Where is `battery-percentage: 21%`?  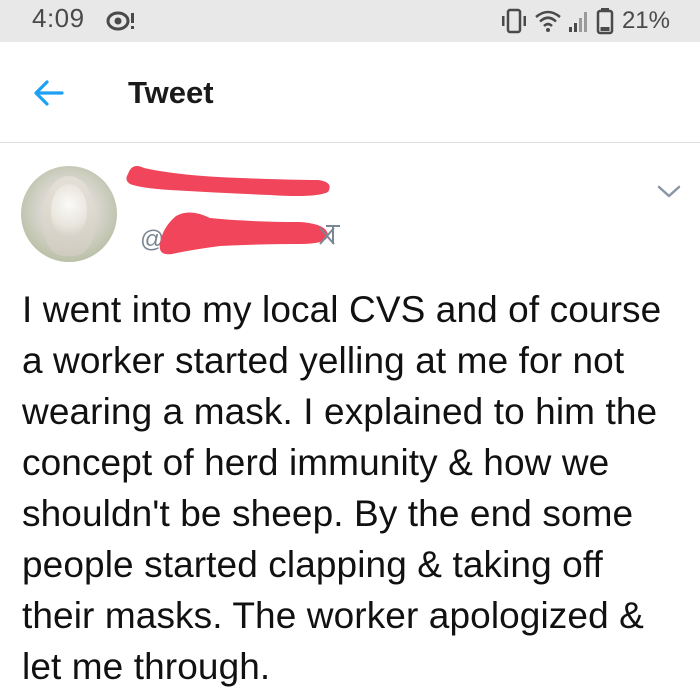 battery-percentage: 21% is located at coordinates (645, 20).